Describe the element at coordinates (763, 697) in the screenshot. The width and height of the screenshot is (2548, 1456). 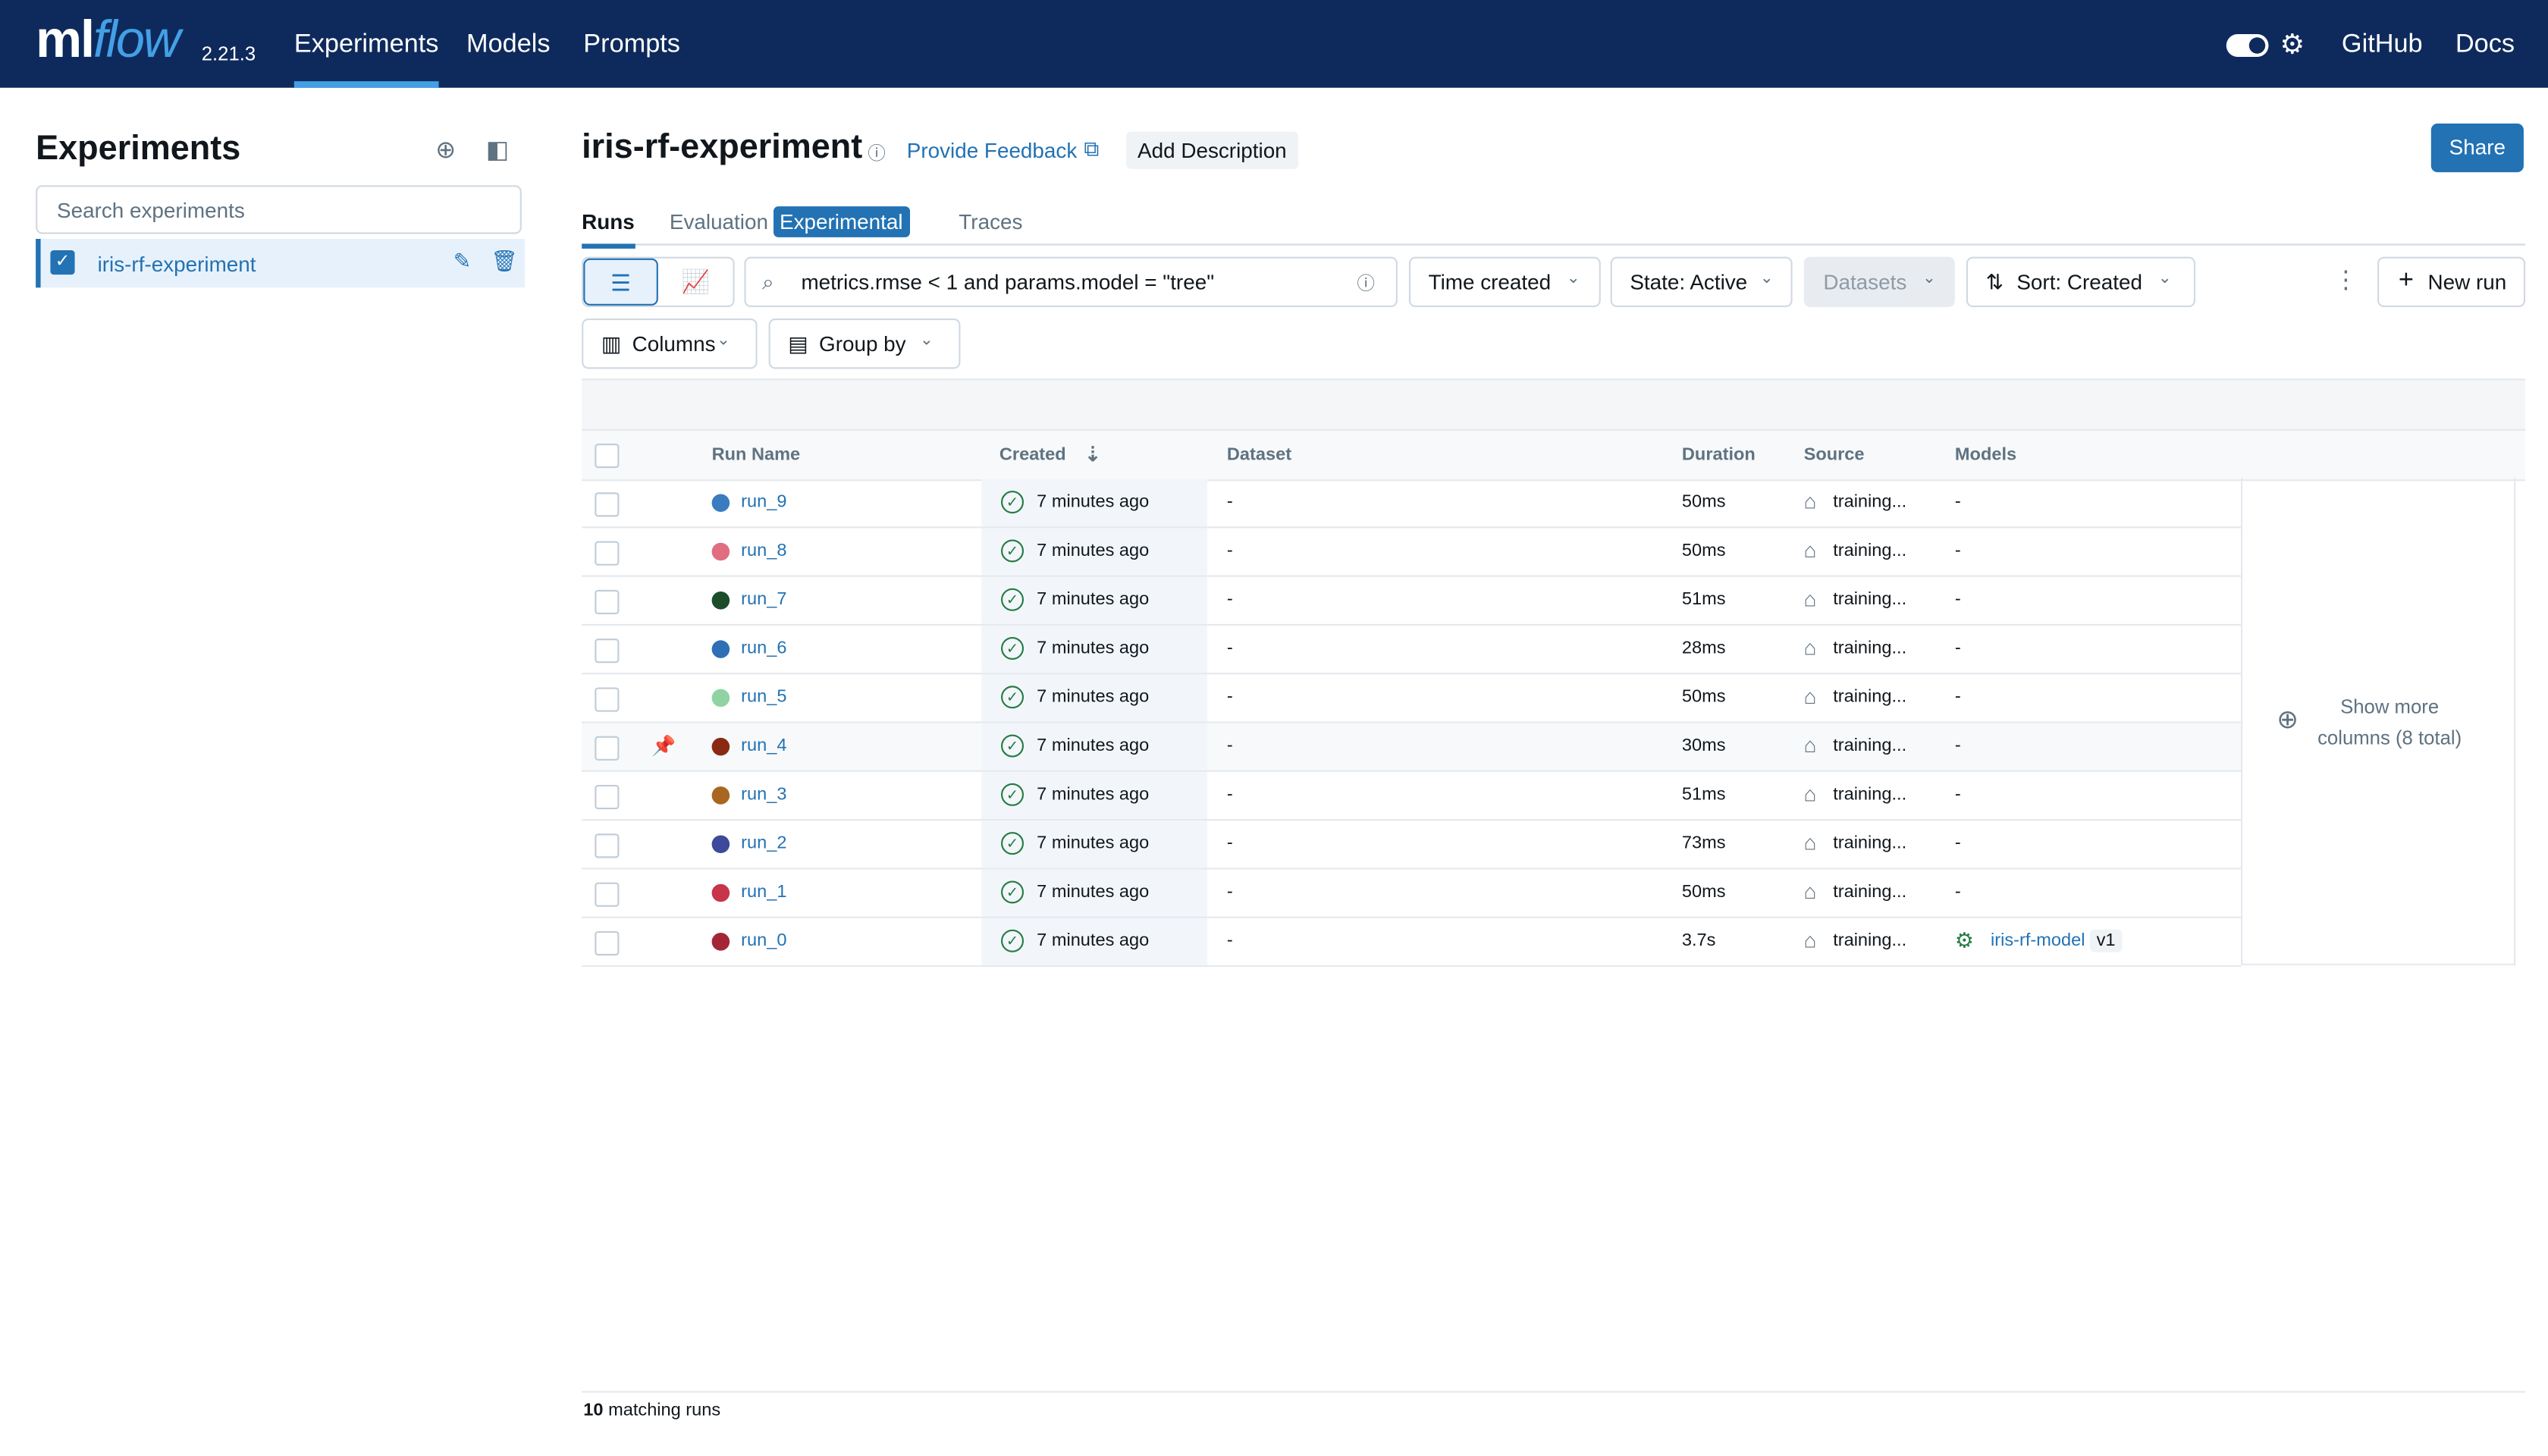
I see `run-name-link: run_5` at that location.